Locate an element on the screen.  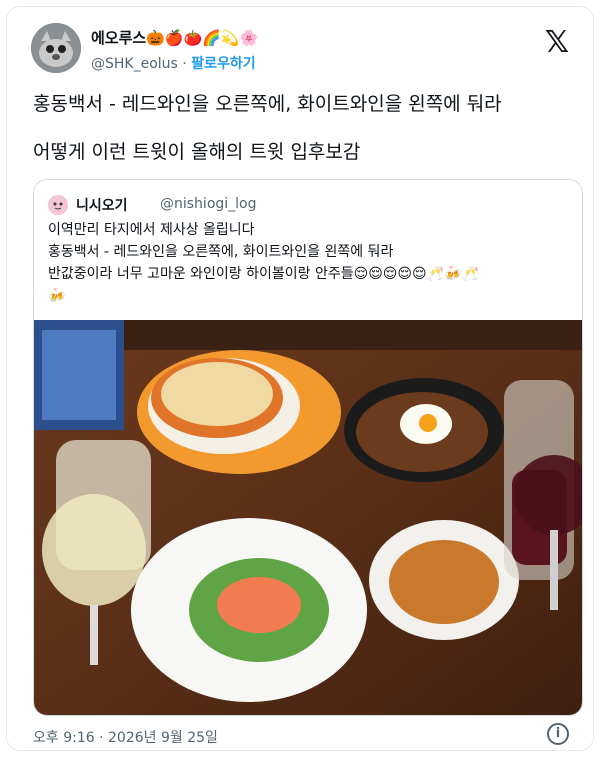
follow-button: 팔로우하기 is located at coordinates (223, 64).